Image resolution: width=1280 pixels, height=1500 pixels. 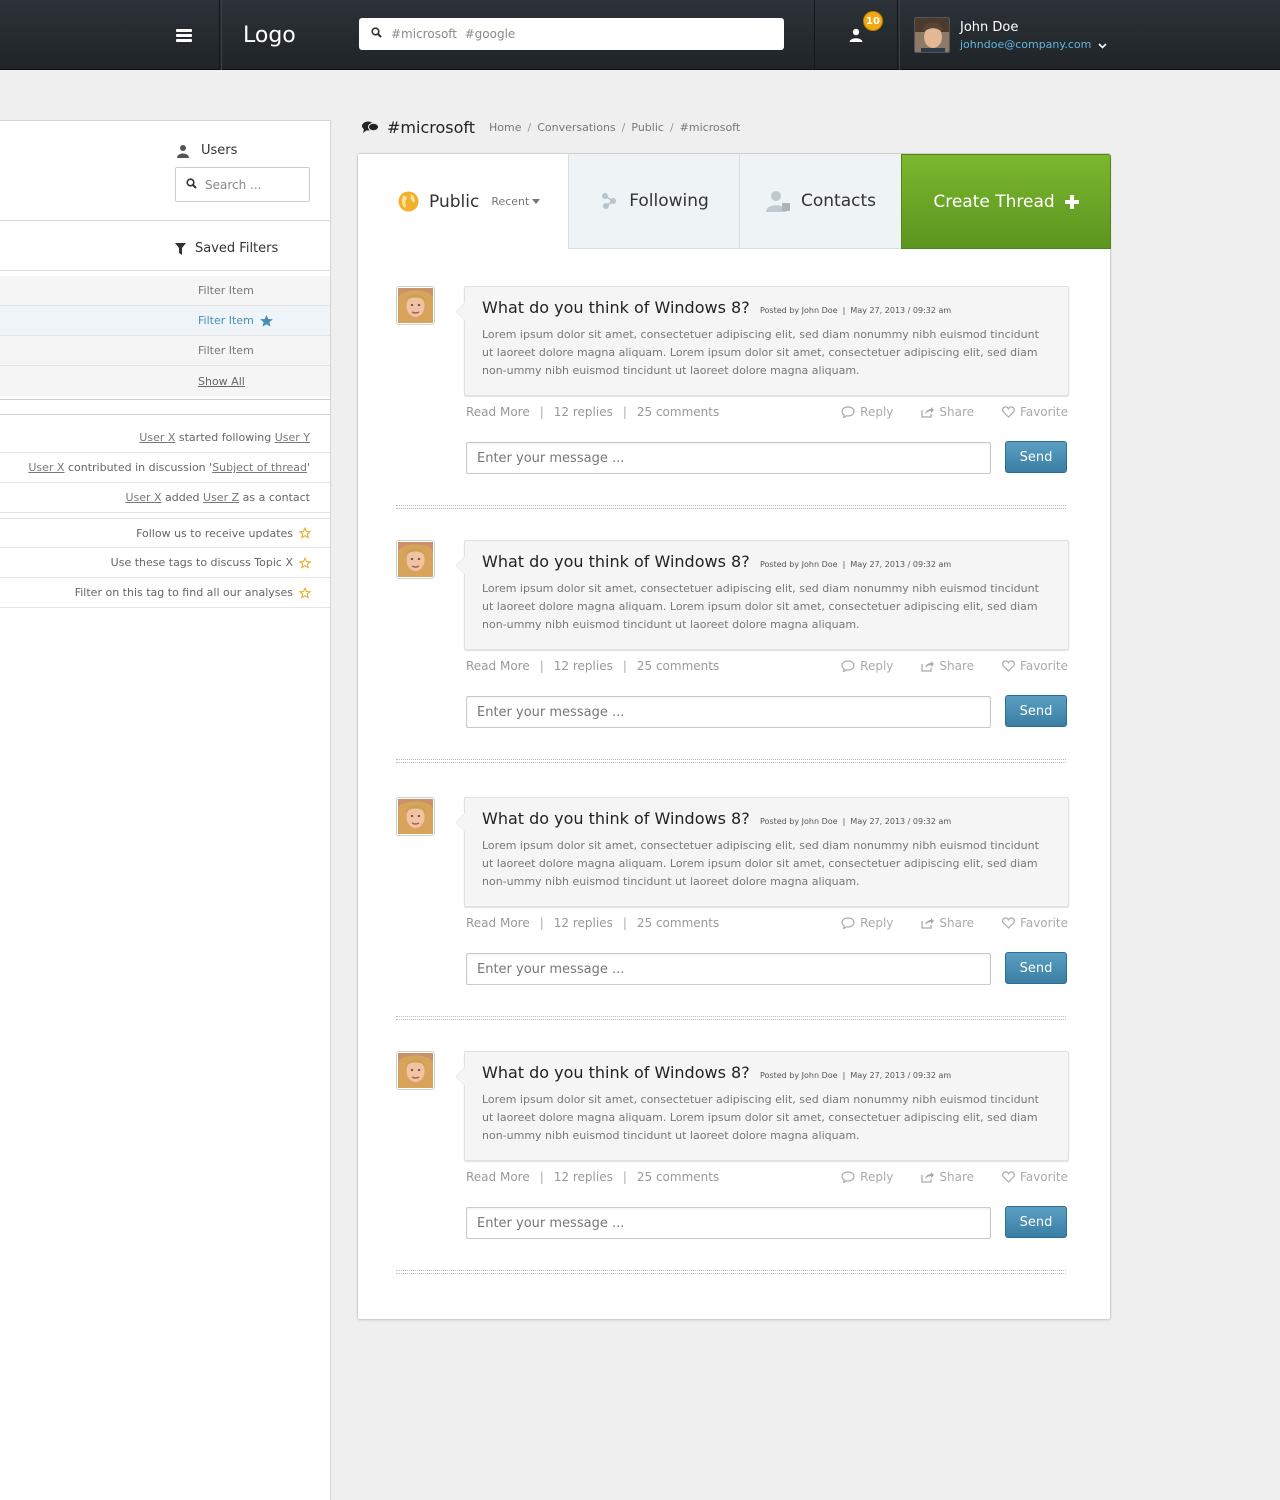 What do you see at coordinates (165, 321) in the screenshot?
I see `filter-item-active: Filter Item` at bounding box center [165, 321].